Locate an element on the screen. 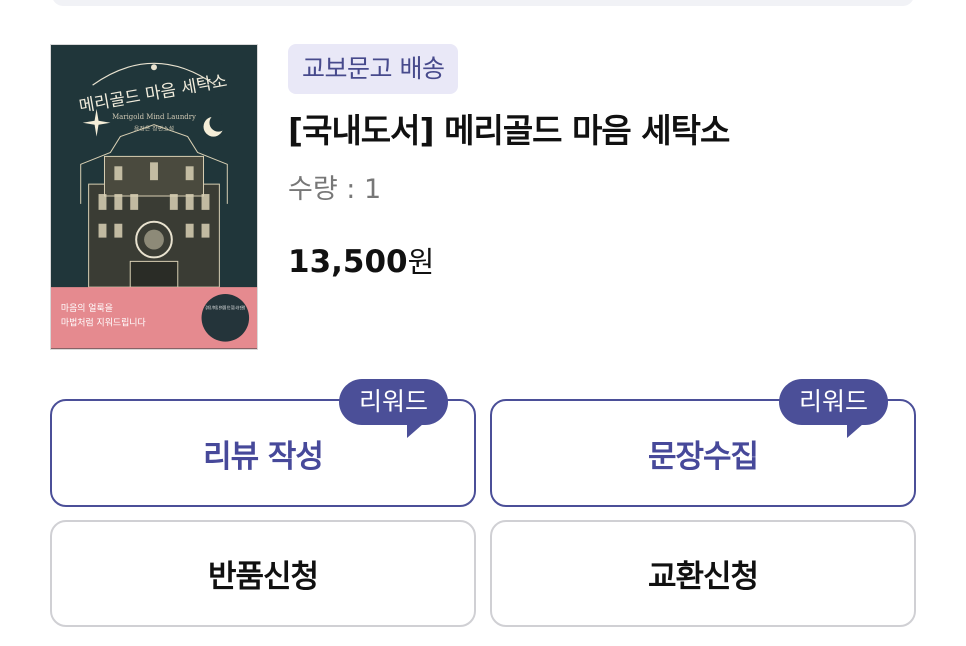 The height and width of the screenshot is (646, 966). return-request-label: 반품신청 is located at coordinates (263, 577).